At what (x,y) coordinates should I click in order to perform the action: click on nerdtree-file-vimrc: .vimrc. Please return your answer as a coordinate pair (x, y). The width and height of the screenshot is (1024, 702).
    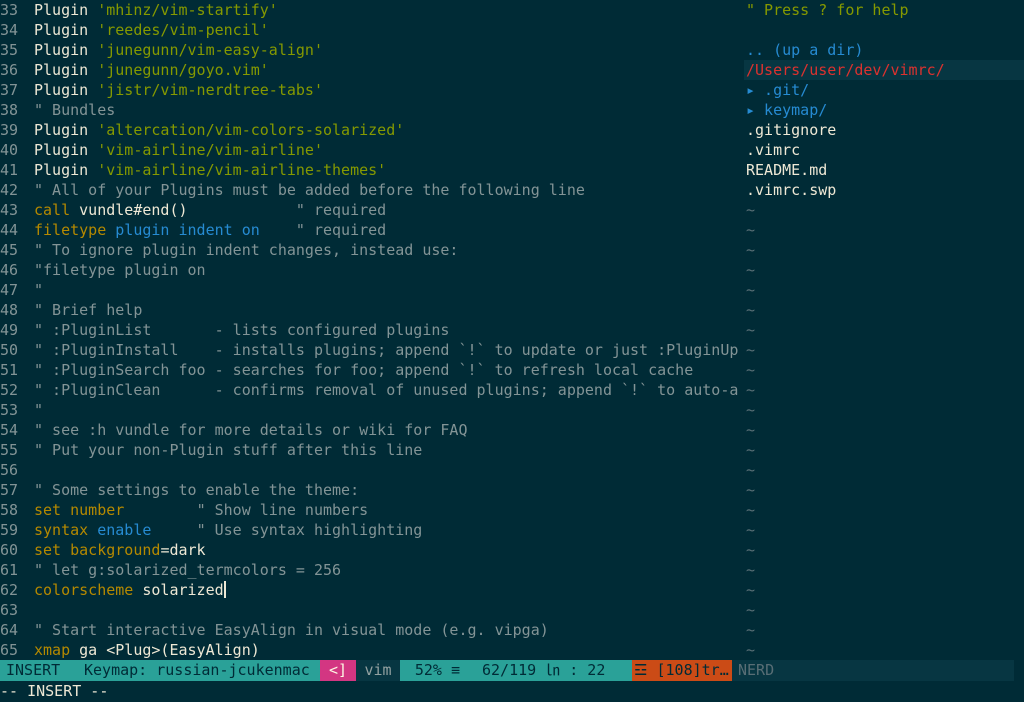
    Looking at the image, I should click on (884, 150).